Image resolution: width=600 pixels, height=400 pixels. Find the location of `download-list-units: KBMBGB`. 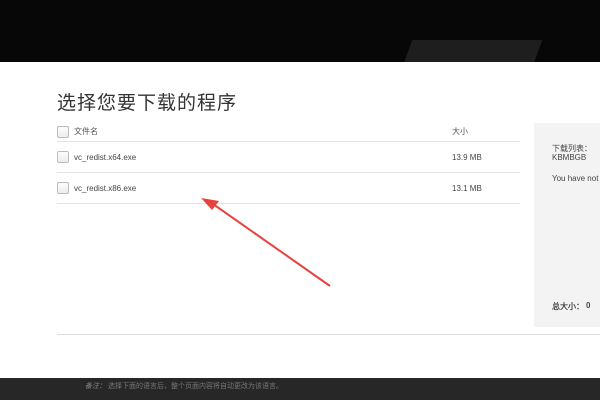

download-list-units: KBMBGB is located at coordinates (569, 157).